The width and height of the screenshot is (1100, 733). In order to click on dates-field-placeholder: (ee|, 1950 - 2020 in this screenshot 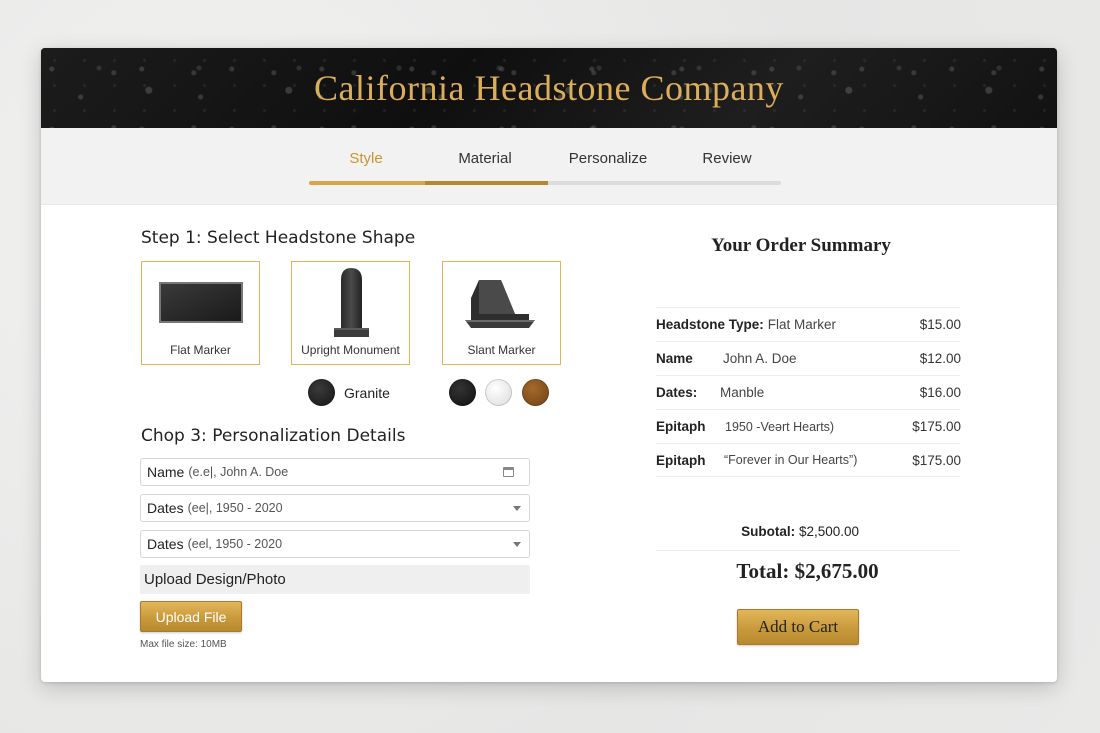, I will do `click(235, 508)`.